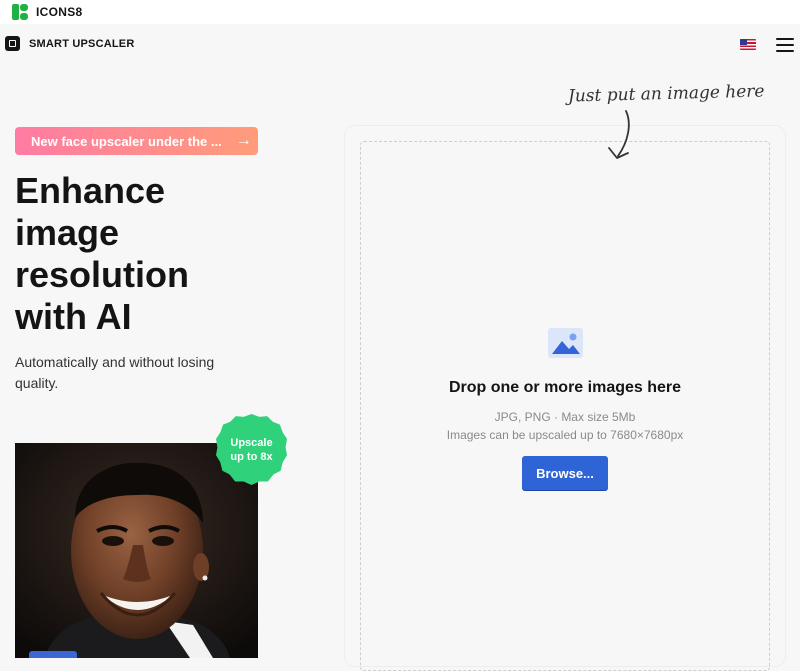 The image size is (800, 671). Describe the element at coordinates (785, 45) in the screenshot. I see `hamburger-menu-icon` at that location.